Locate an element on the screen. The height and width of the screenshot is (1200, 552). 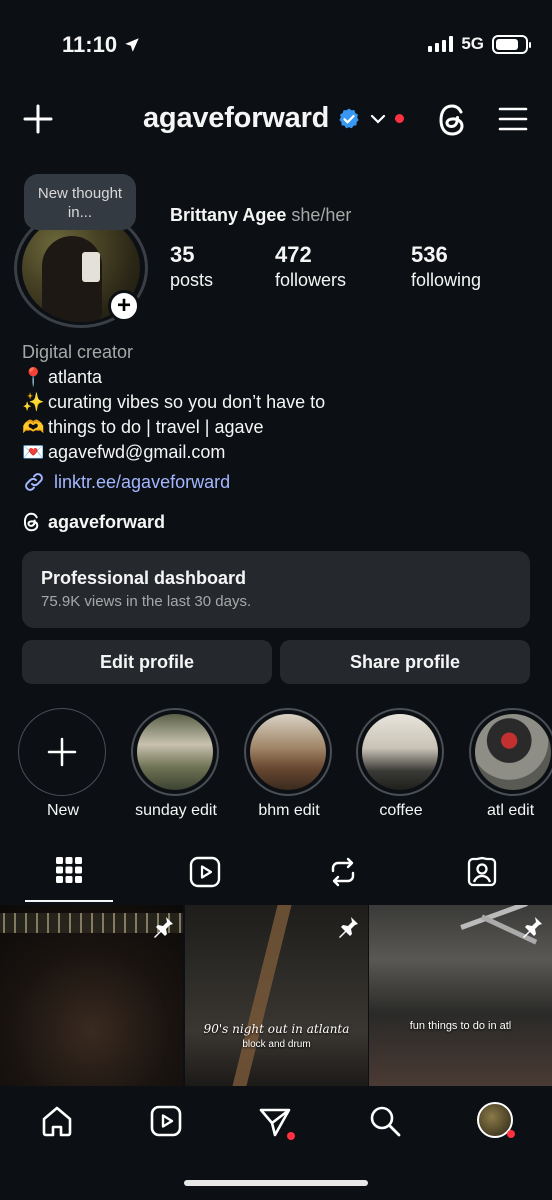
status-indicators: 5G is located at coordinates (479, 44).